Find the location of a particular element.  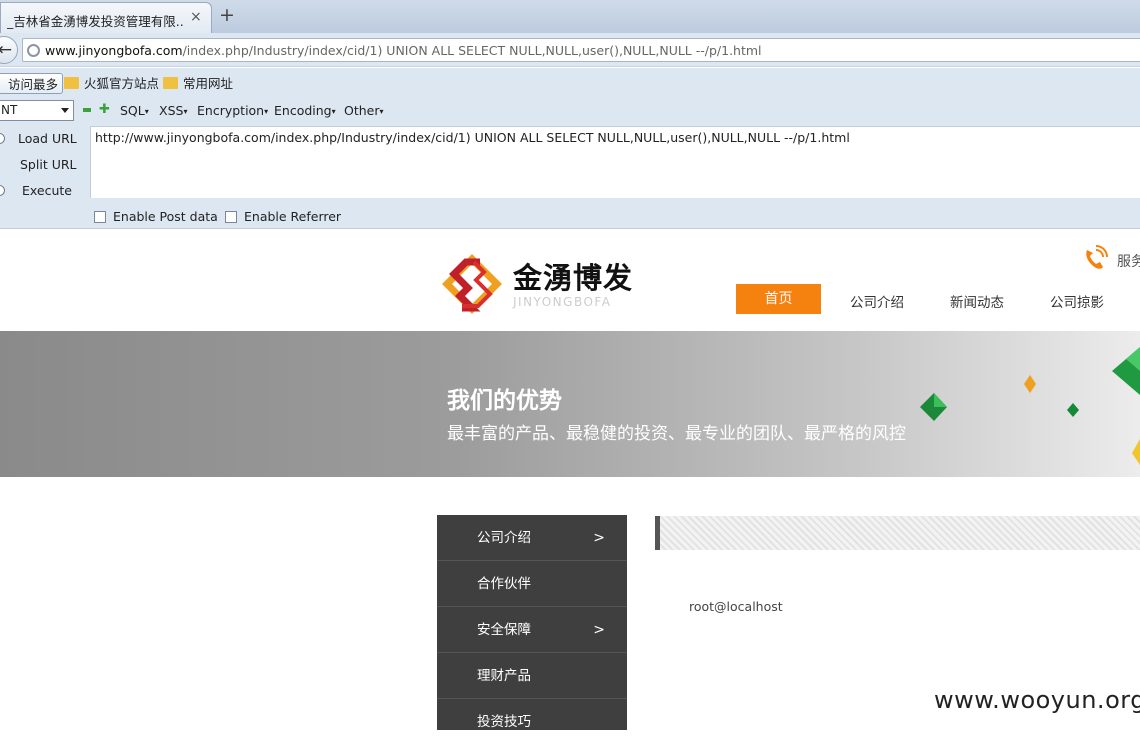

side-menu: 公司介绍 > 合作伙伴 安全保障 > 理财产品 投资技巧 is located at coordinates (532, 622).